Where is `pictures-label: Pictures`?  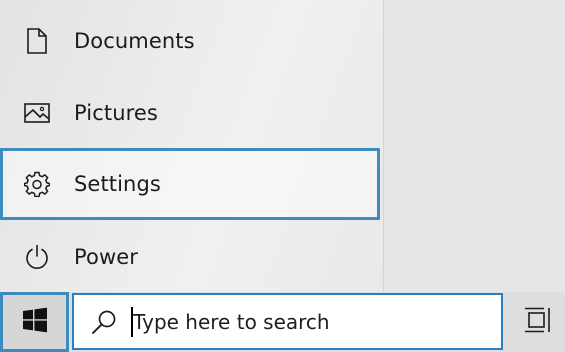 pictures-label: Pictures is located at coordinates (116, 113).